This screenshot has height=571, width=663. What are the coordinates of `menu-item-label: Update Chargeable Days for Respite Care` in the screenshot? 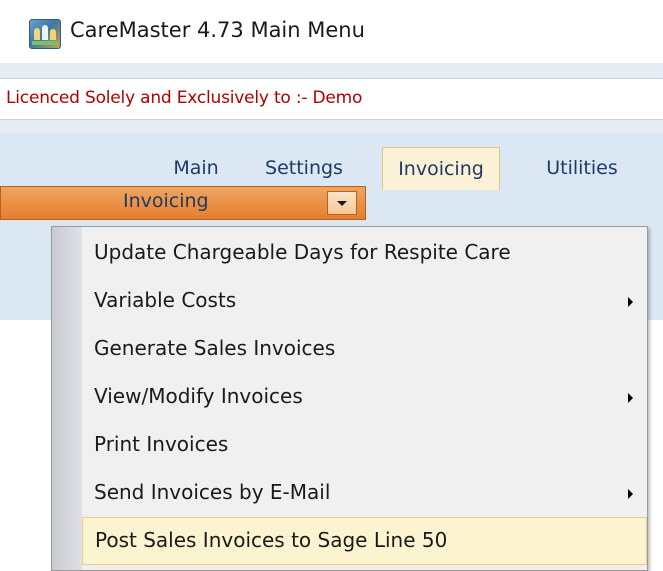 It's located at (302, 252).